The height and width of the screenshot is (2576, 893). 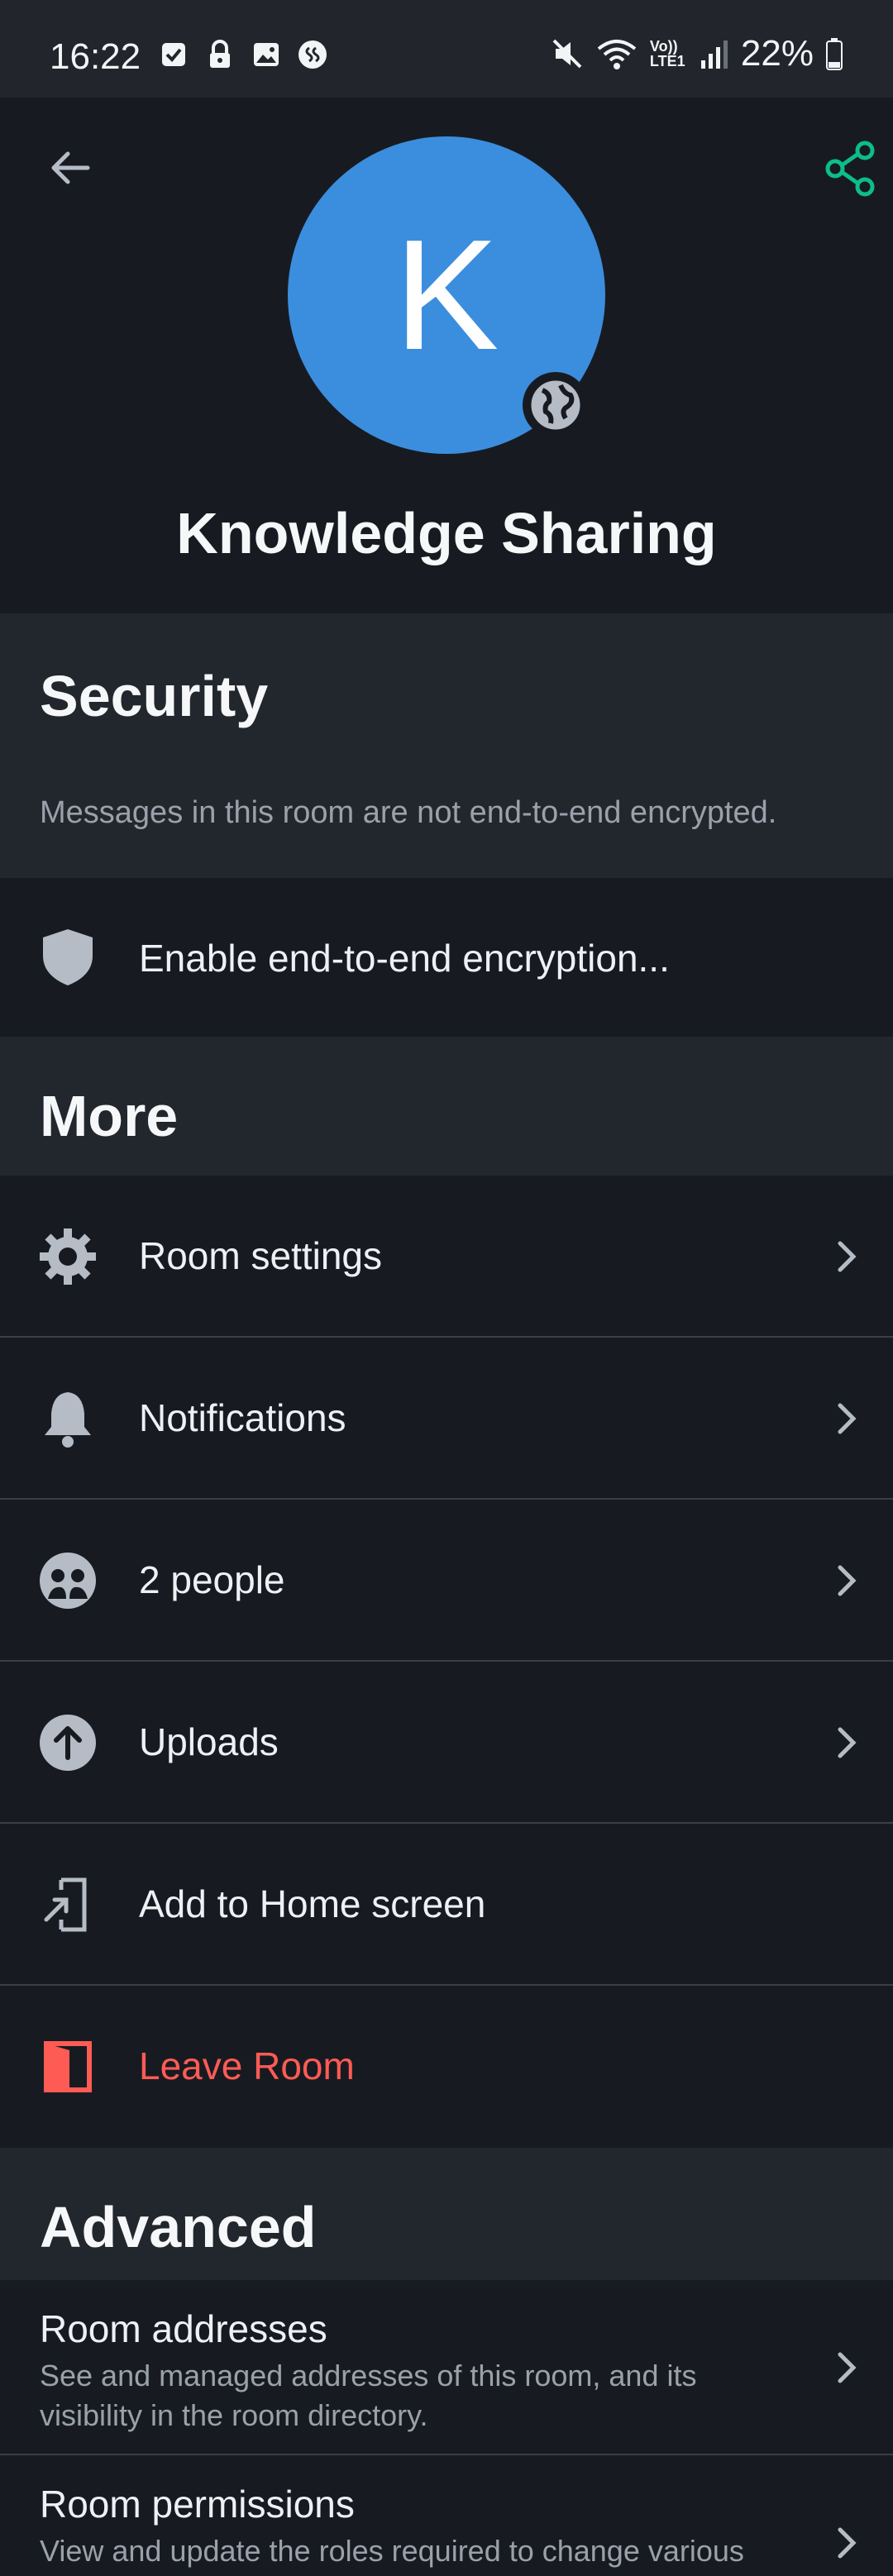 I want to click on shazam-notification-icon, so click(x=313, y=54).